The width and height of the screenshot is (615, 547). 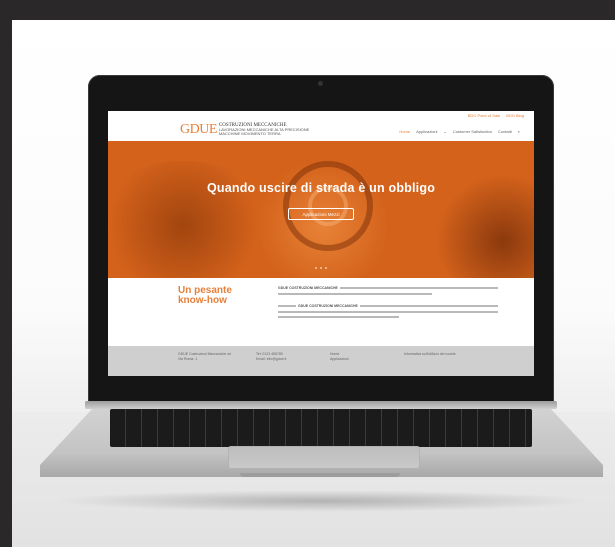 What do you see at coordinates (324, 457) in the screenshot?
I see `laptop-trackpad` at bounding box center [324, 457].